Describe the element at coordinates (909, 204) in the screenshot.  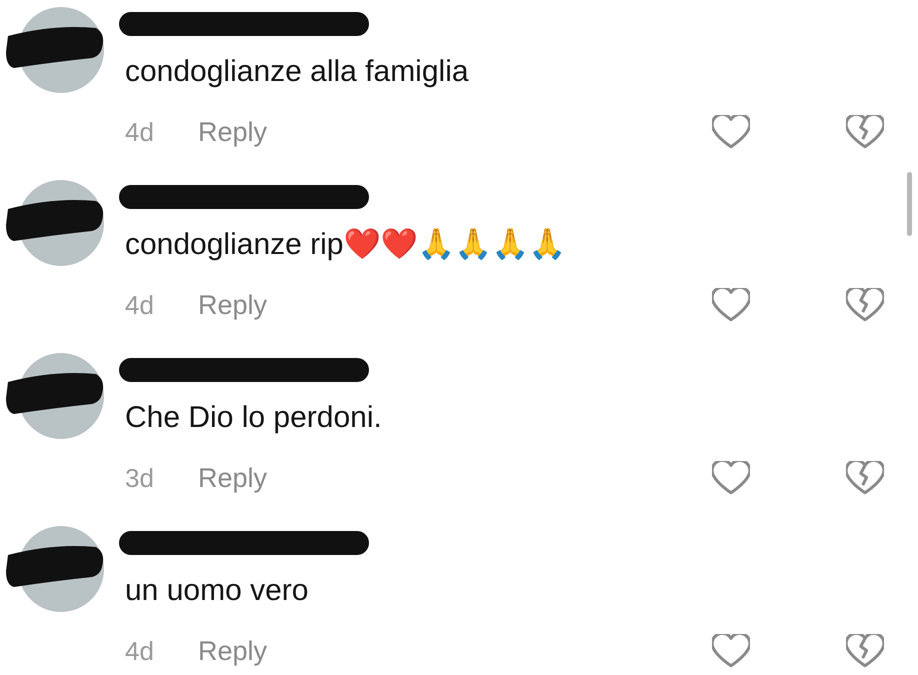
I see `scrollbar` at that location.